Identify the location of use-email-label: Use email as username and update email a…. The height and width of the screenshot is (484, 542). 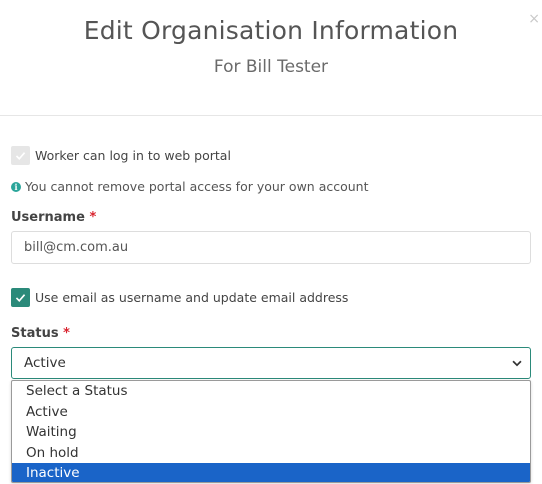
(192, 297).